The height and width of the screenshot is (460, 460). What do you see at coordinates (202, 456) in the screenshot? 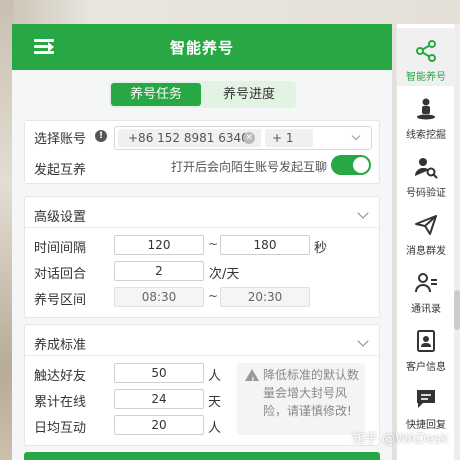
I see `start-button` at bounding box center [202, 456].